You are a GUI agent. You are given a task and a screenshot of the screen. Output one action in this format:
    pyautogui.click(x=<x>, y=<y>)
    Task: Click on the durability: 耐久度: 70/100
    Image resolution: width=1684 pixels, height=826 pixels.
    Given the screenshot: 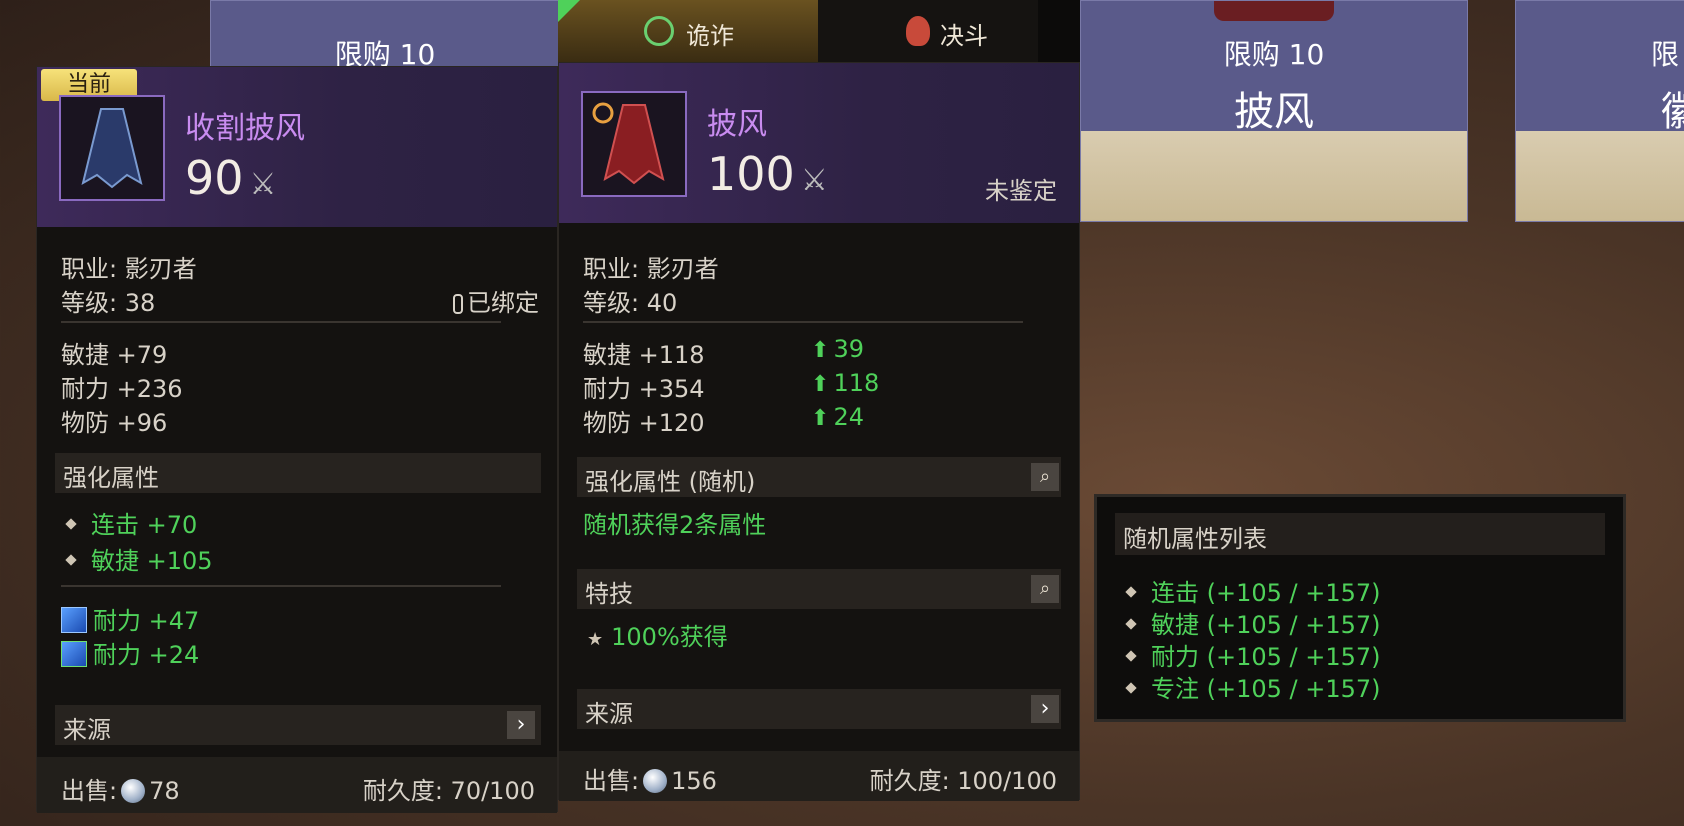 What is the action you would take?
    pyautogui.click(x=448, y=791)
    